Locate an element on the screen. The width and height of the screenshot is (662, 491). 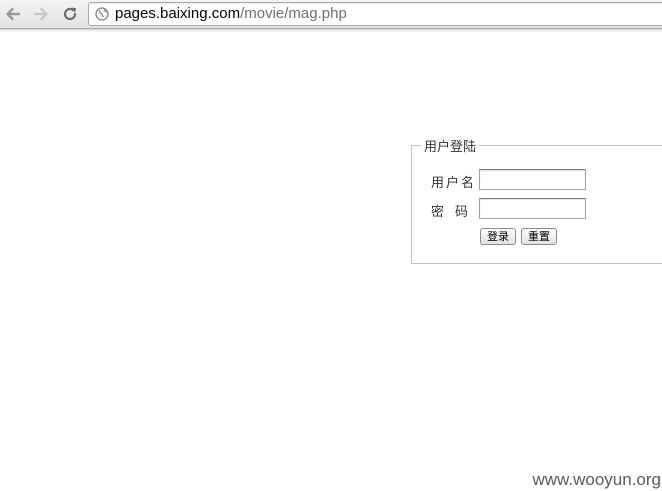
forward-button is located at coordinates (41, 14).